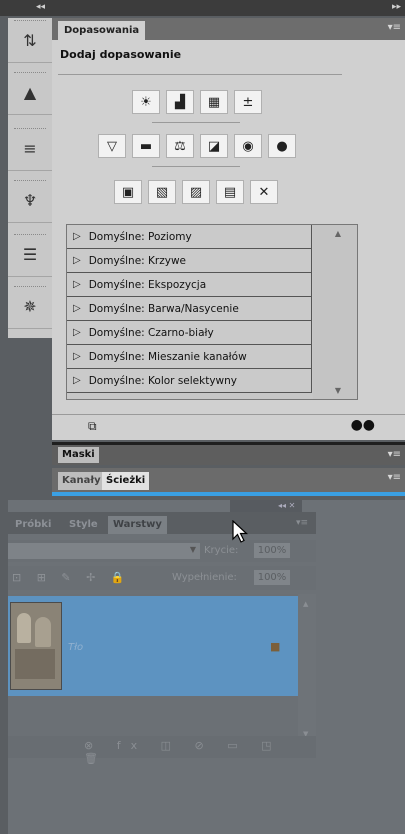 The width and height of the screenshot is (405, 834). I want to click on dock-history-button: ⇅, so click(30, 40).